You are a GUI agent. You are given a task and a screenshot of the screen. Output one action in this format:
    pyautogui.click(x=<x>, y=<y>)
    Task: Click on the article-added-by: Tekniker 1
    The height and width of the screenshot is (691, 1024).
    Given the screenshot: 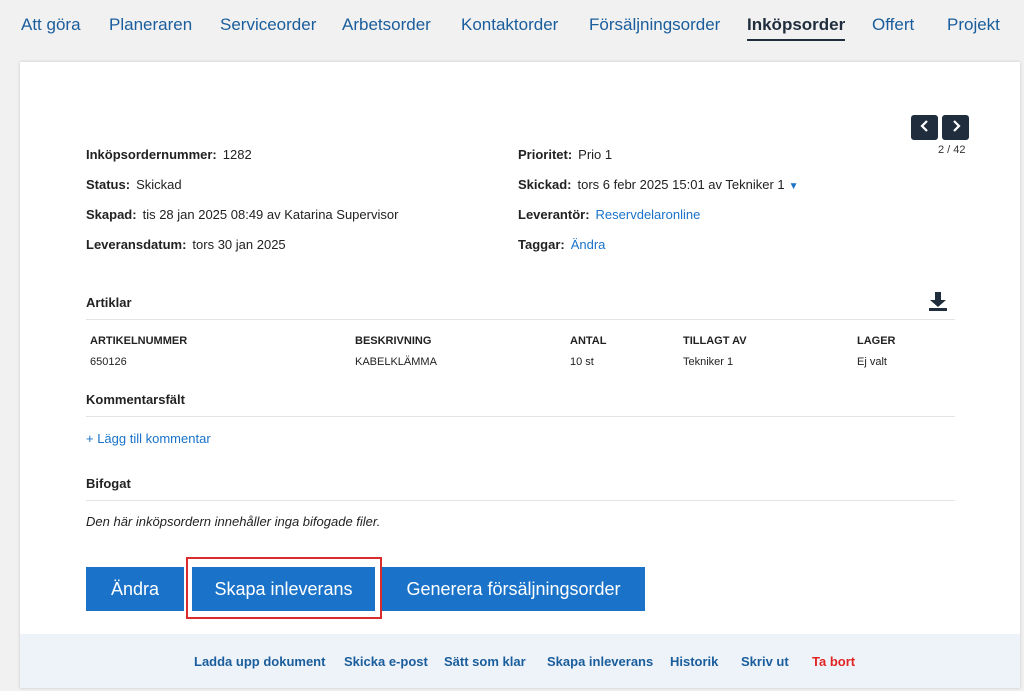 What is the action you would take?
    pyautogui.click(x=708, y=362)
    